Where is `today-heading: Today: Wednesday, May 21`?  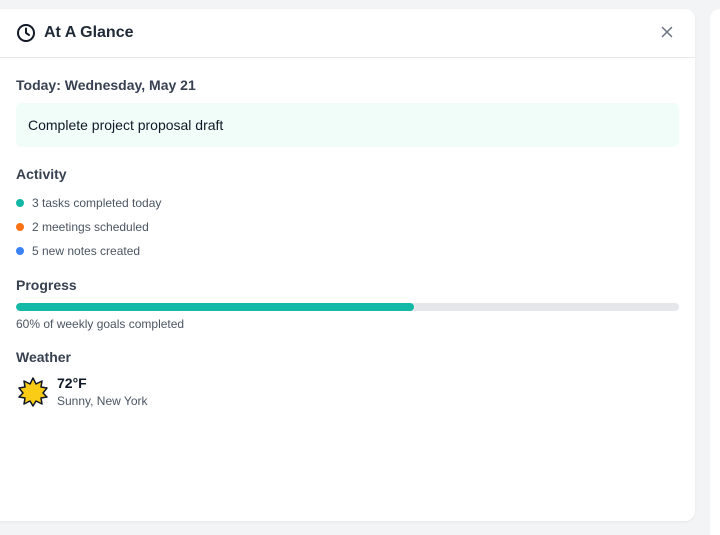 today-heading: Today: Wednesday, May 21 is located at coordinates (106, 85).